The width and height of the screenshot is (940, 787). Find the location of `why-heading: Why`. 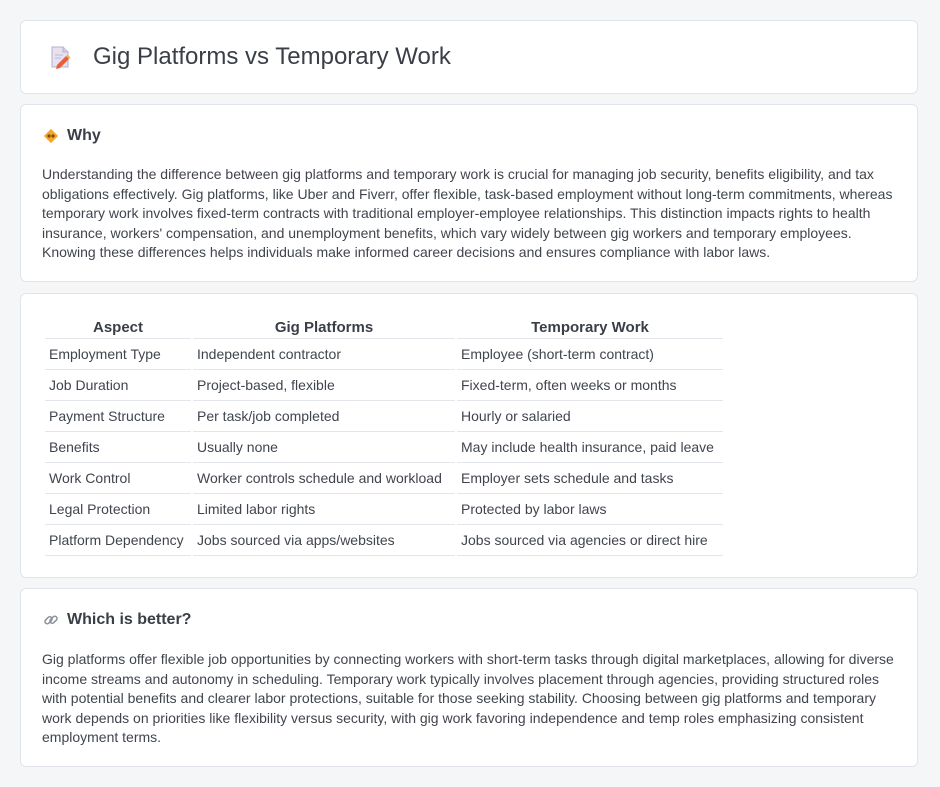

why-heading: Why is located at coordinates (84, 135).